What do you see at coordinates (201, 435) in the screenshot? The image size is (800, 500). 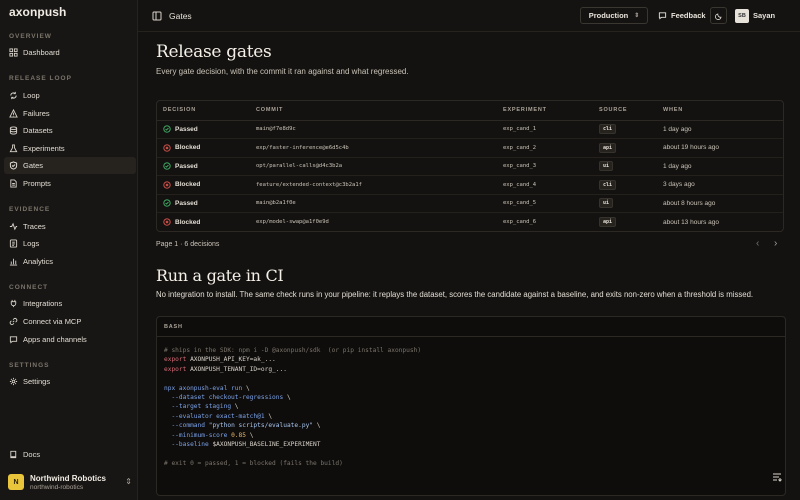 I see `code-flag: --minimum-score` at bounding box center [201, 435].